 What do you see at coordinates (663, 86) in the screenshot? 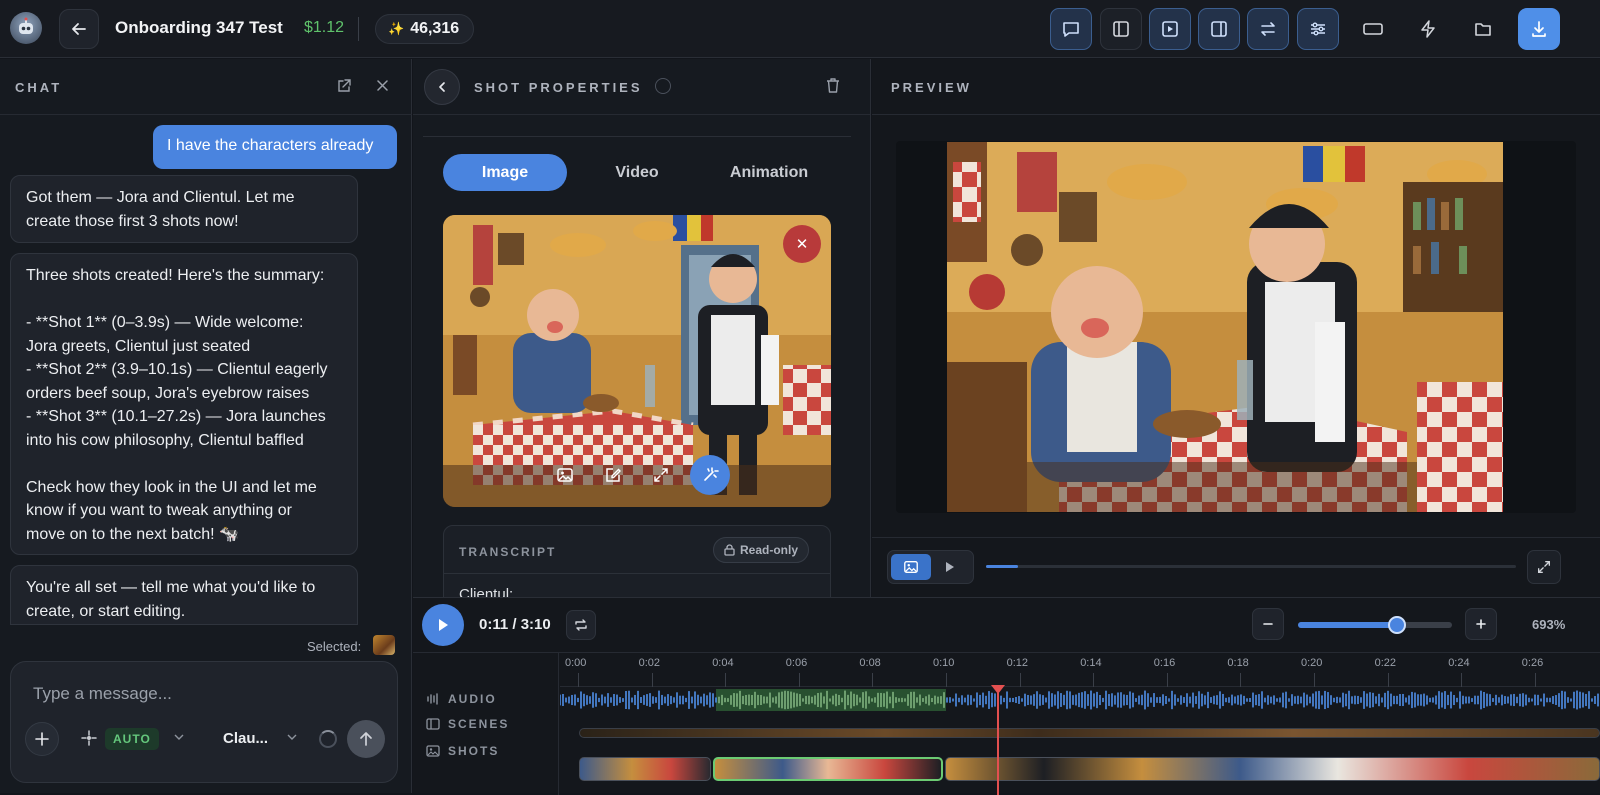
I see `help-icon` at bounding box center [663, 86].